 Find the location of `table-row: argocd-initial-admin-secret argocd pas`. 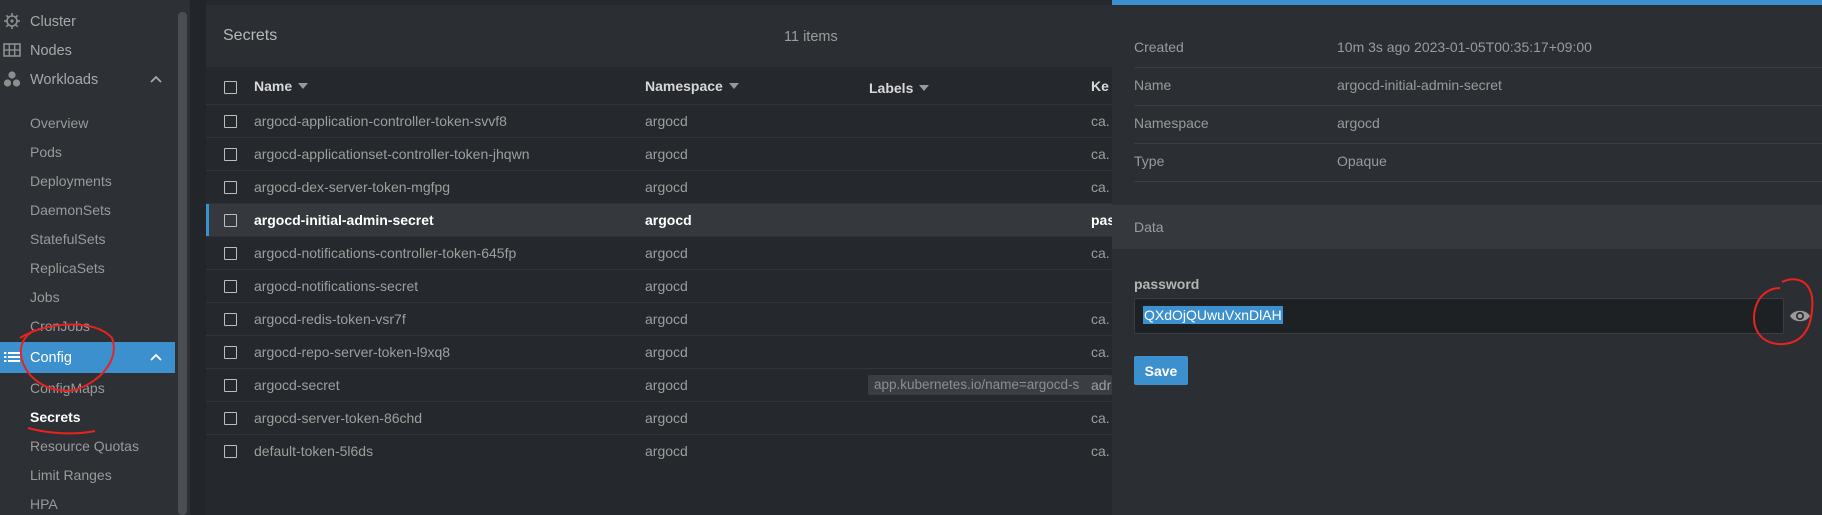

table-row: argocd-initial-admin-secret argocd pas is located at coordinates (660, 220).